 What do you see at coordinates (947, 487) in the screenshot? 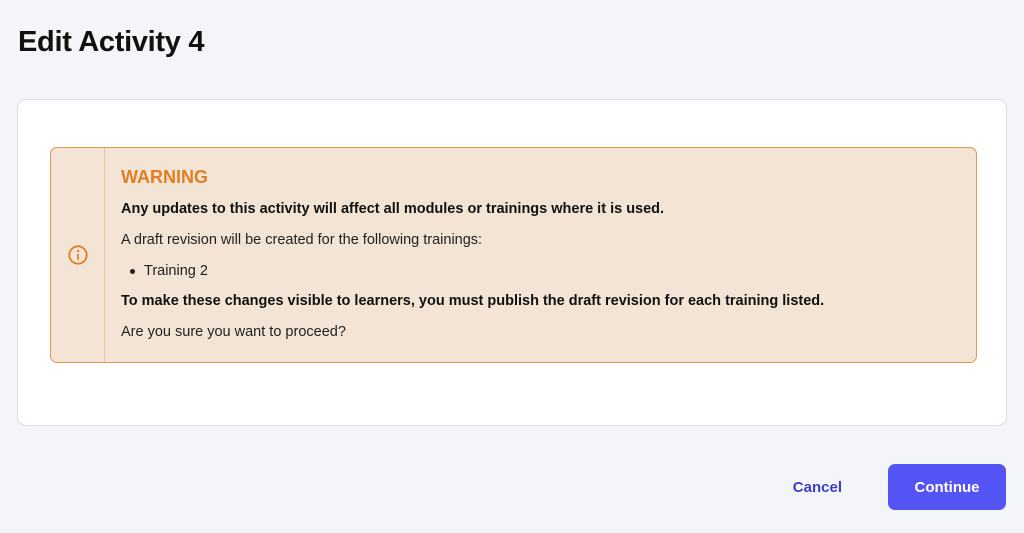
I see `continue-button: Continue` at bounding box center [947, 487].